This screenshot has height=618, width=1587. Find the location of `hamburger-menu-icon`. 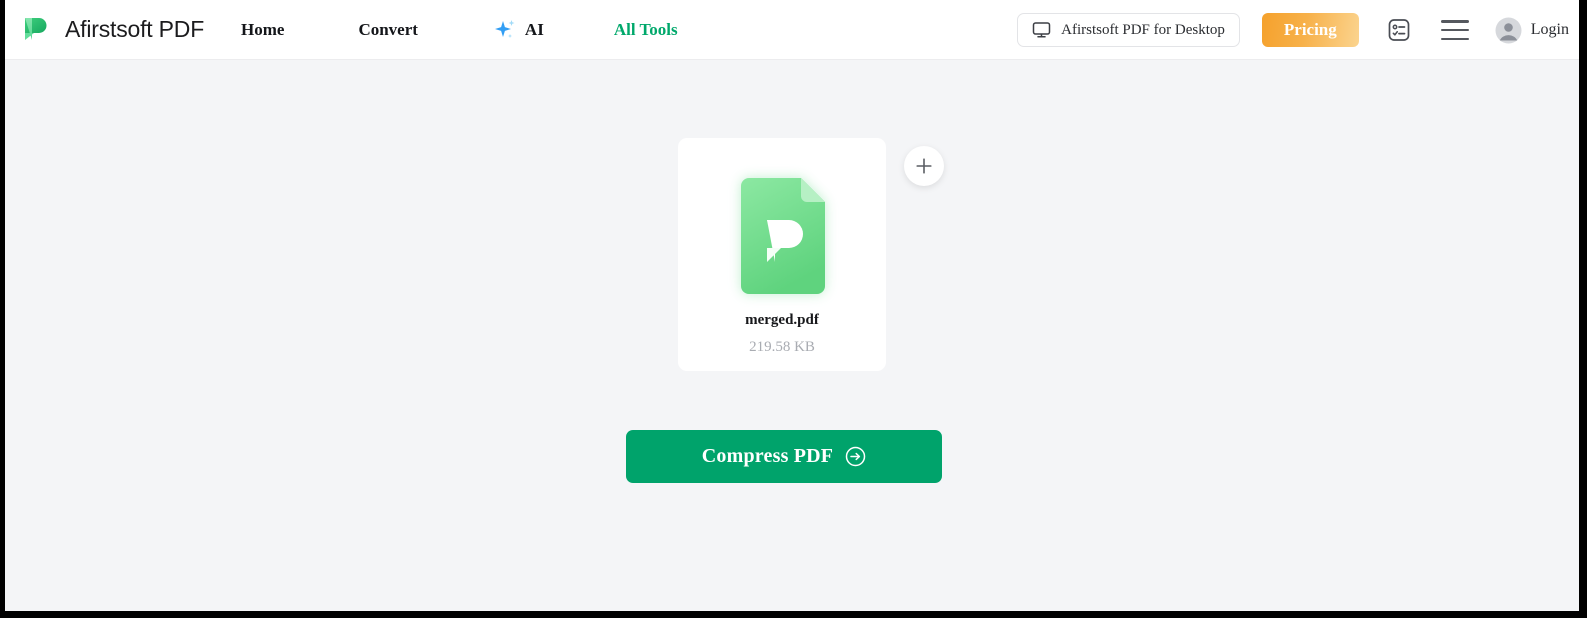

hamburger-menu-icon is located at coordinates (1454, 30).